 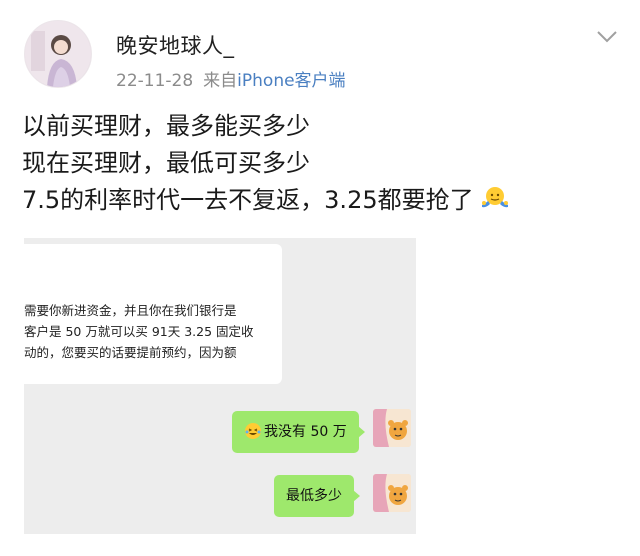 I want to click on incoming-line: 动的，您要买的话要提前预约，因为额, so click(x=130, y=352).